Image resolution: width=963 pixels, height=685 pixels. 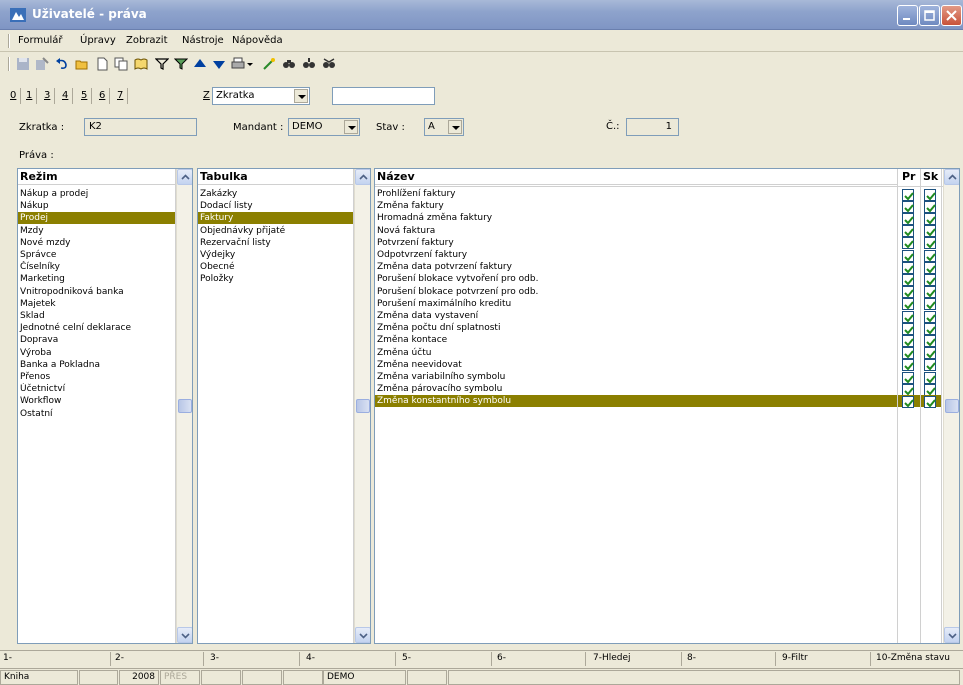 What do you see at coordinates (47, 95) in the screenshot?
I see `tab-3: 3` at bounding box center [47, 95].